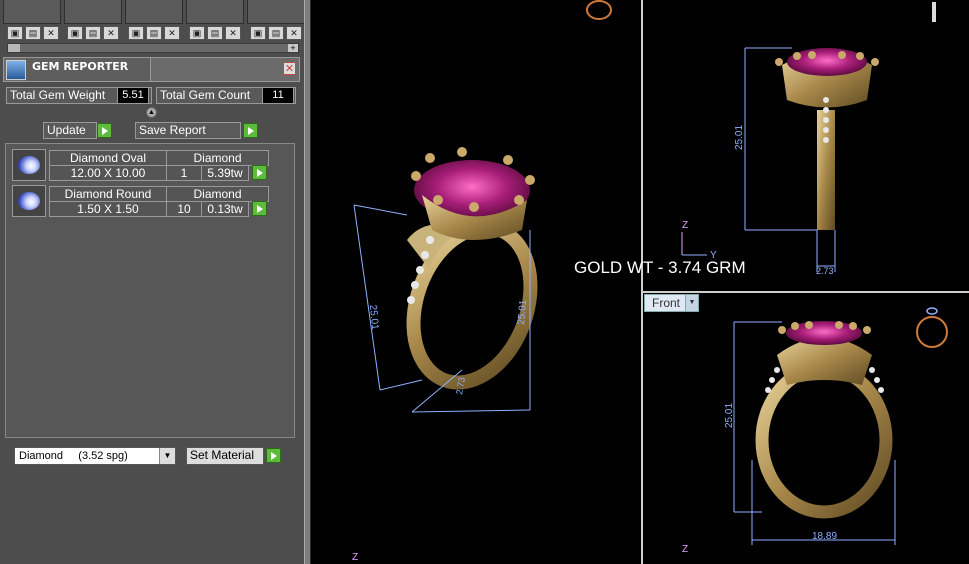 The height and width of the screenshot is (564, 969). What do you see at coordinates (824, 536) in the screenshot?
I see `dimension-label: 18.89` at bounding box center [824, 536].